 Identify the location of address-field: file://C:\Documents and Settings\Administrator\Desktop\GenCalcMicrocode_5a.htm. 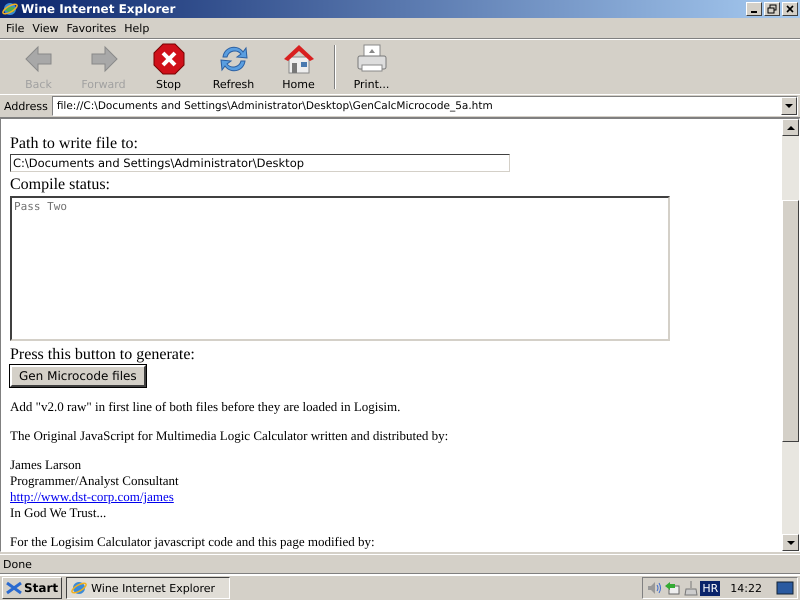
(425, 106).